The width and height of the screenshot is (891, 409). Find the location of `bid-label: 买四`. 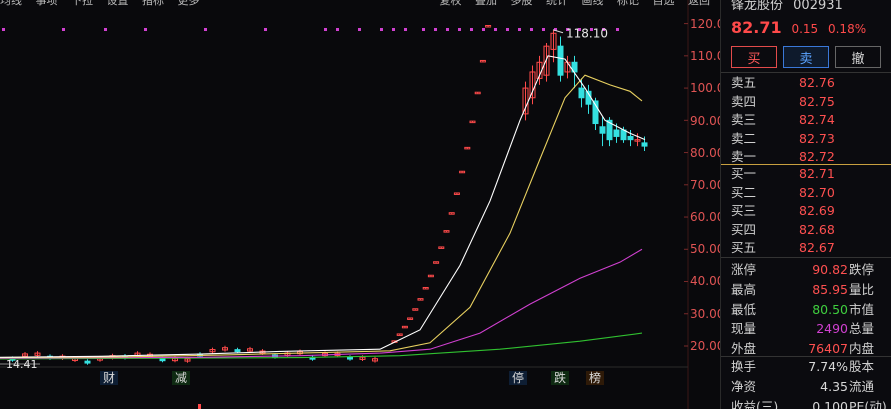

bid-label: 买四 is located at coordinates (744, 229).